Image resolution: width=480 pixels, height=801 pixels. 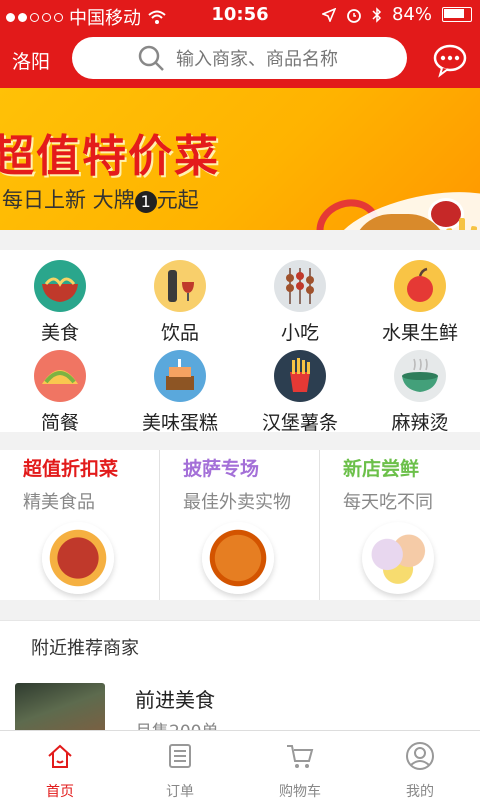 What do you see at coordinates (85, 648) in the screenshot?
I see `nearby-title: 附近推荐商家` at bounding box center [85, 648].